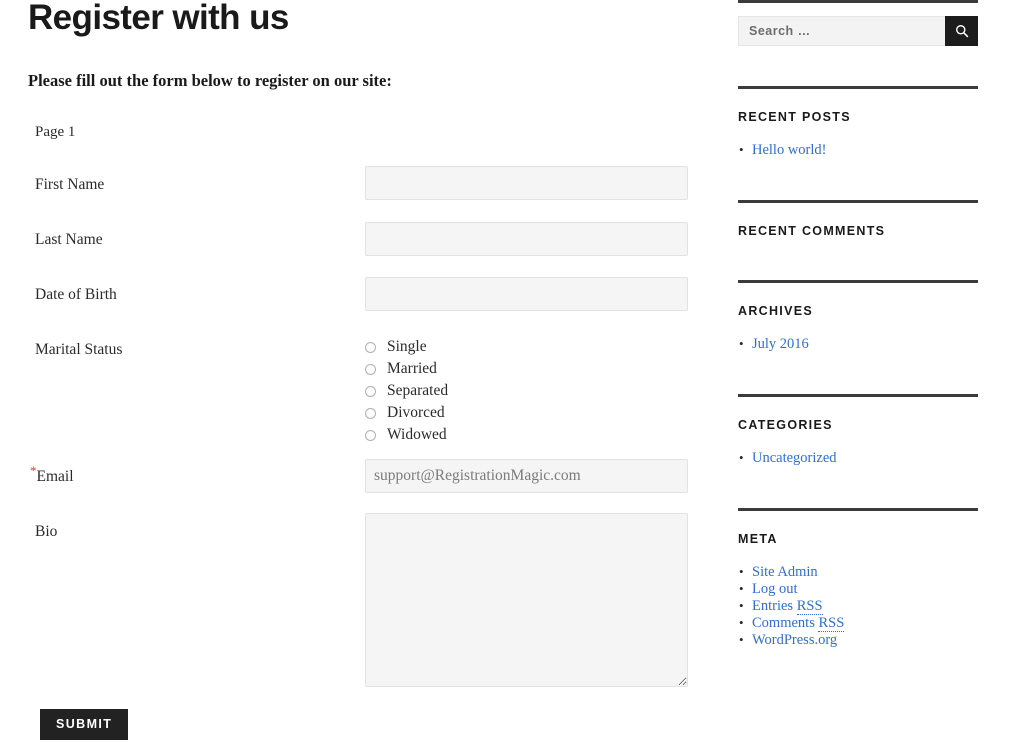  What do you see at coordinates (858, 572) in the screenshot?
I see `list-item: Site Admin` at bounding box center [858, 572].